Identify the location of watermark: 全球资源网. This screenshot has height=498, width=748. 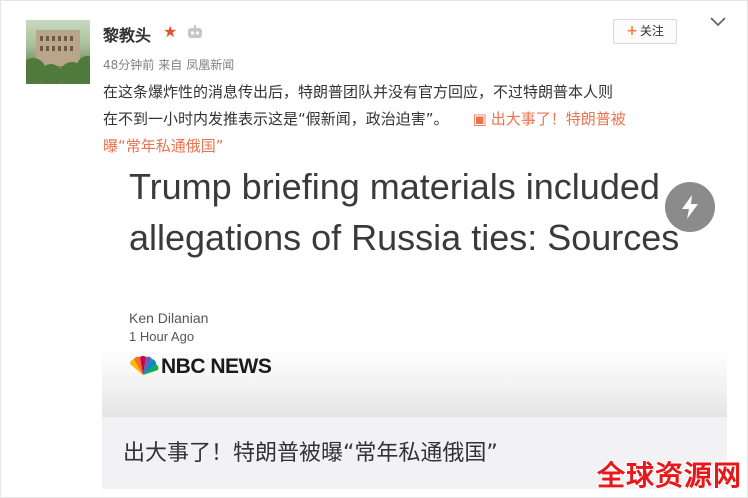
(670, 475).